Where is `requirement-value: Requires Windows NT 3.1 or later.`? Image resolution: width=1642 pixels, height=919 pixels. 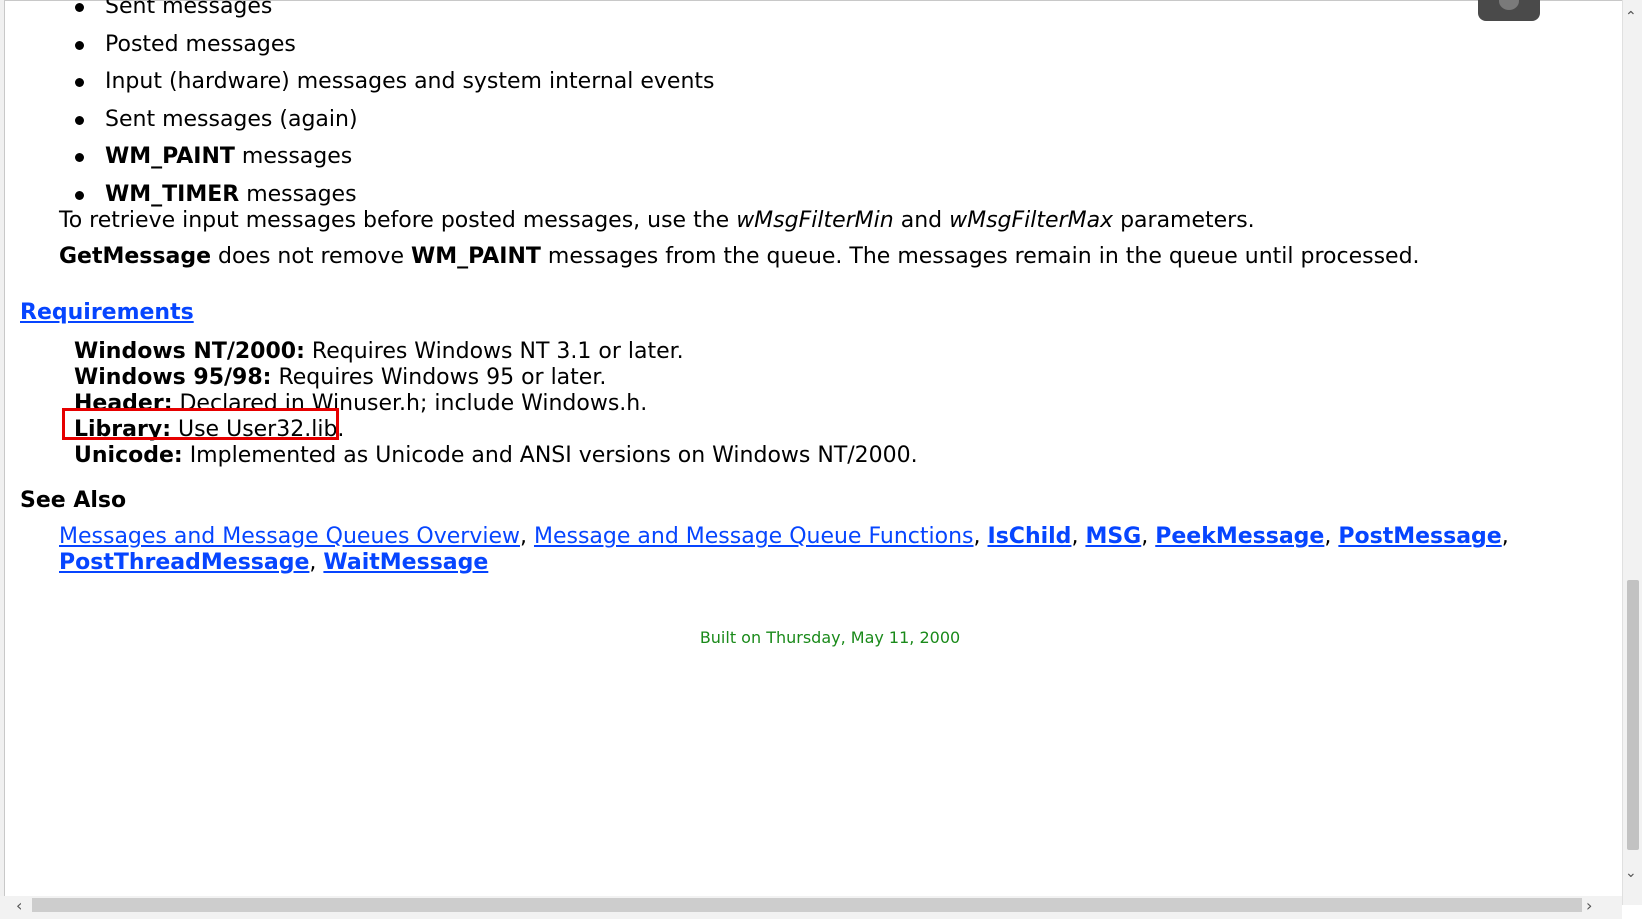 requirement-value: Requires Windows NT 3.1 or later. is located at coordinates (494, 351).